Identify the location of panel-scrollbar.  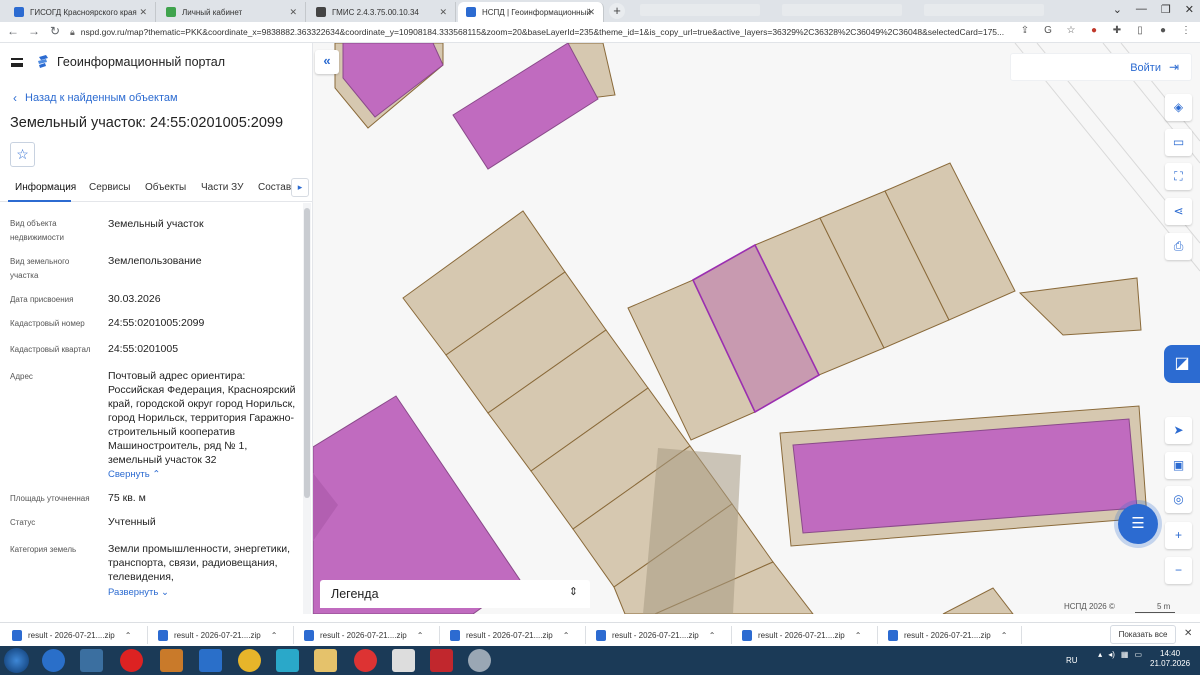
(307, 408).